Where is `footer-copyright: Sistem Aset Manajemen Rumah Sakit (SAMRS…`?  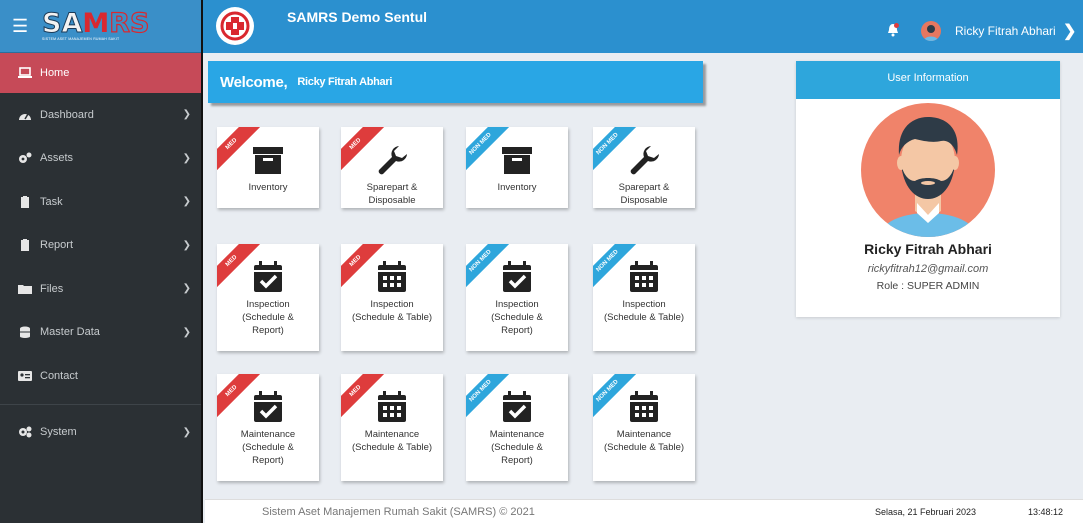
footer-copyright: Sistem Aset Manajemen Rumah Sakit (SAMRS… is located at coordinates (398, 512).